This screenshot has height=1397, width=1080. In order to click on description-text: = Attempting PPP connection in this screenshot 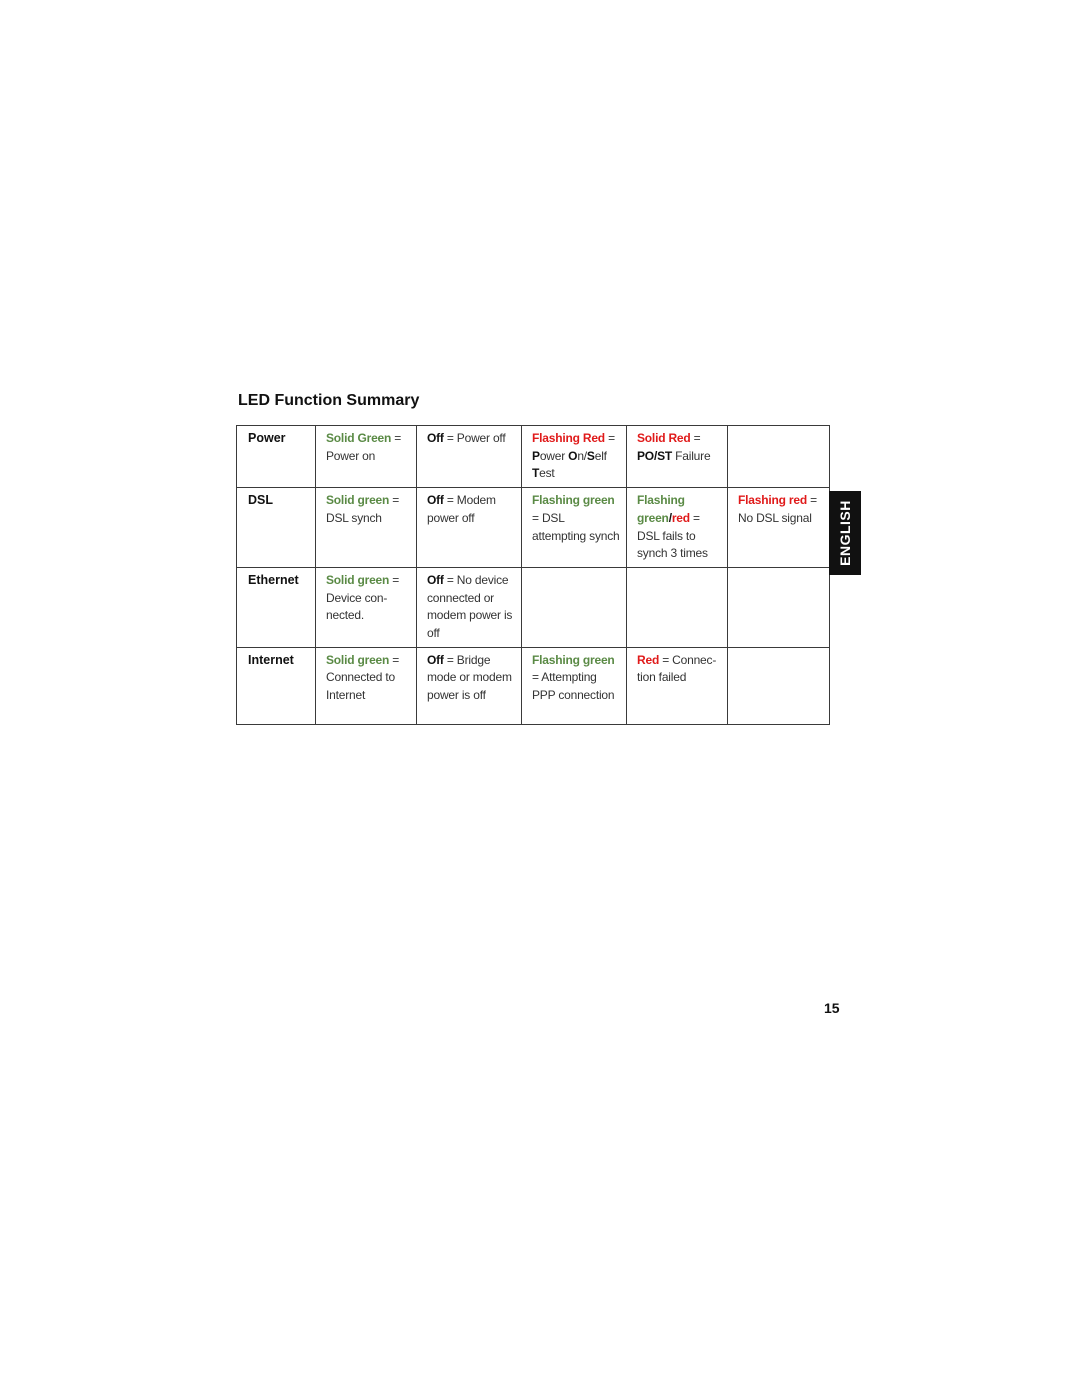, I will do `click(573, 686)`.